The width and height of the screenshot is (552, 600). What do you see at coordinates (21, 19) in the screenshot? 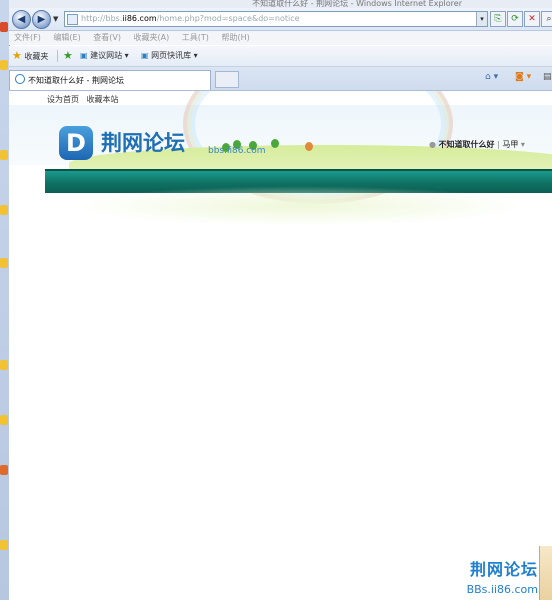
I see `back-button: ◀` at bounding box center [21, 19].